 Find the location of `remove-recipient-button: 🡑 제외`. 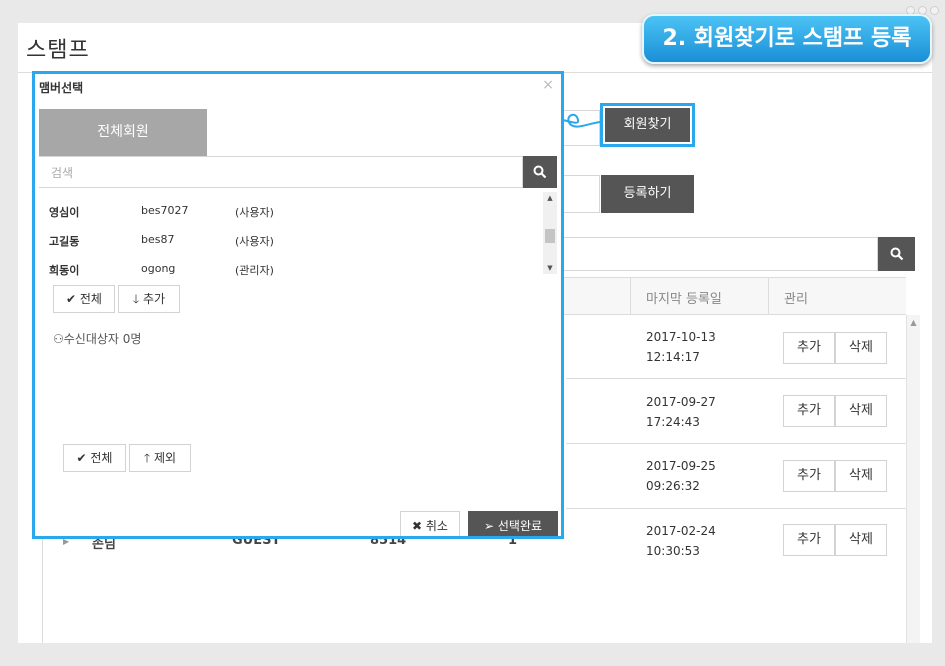

remove-recipient-button: 🡑 제외 is located at coordinates (160, 458).